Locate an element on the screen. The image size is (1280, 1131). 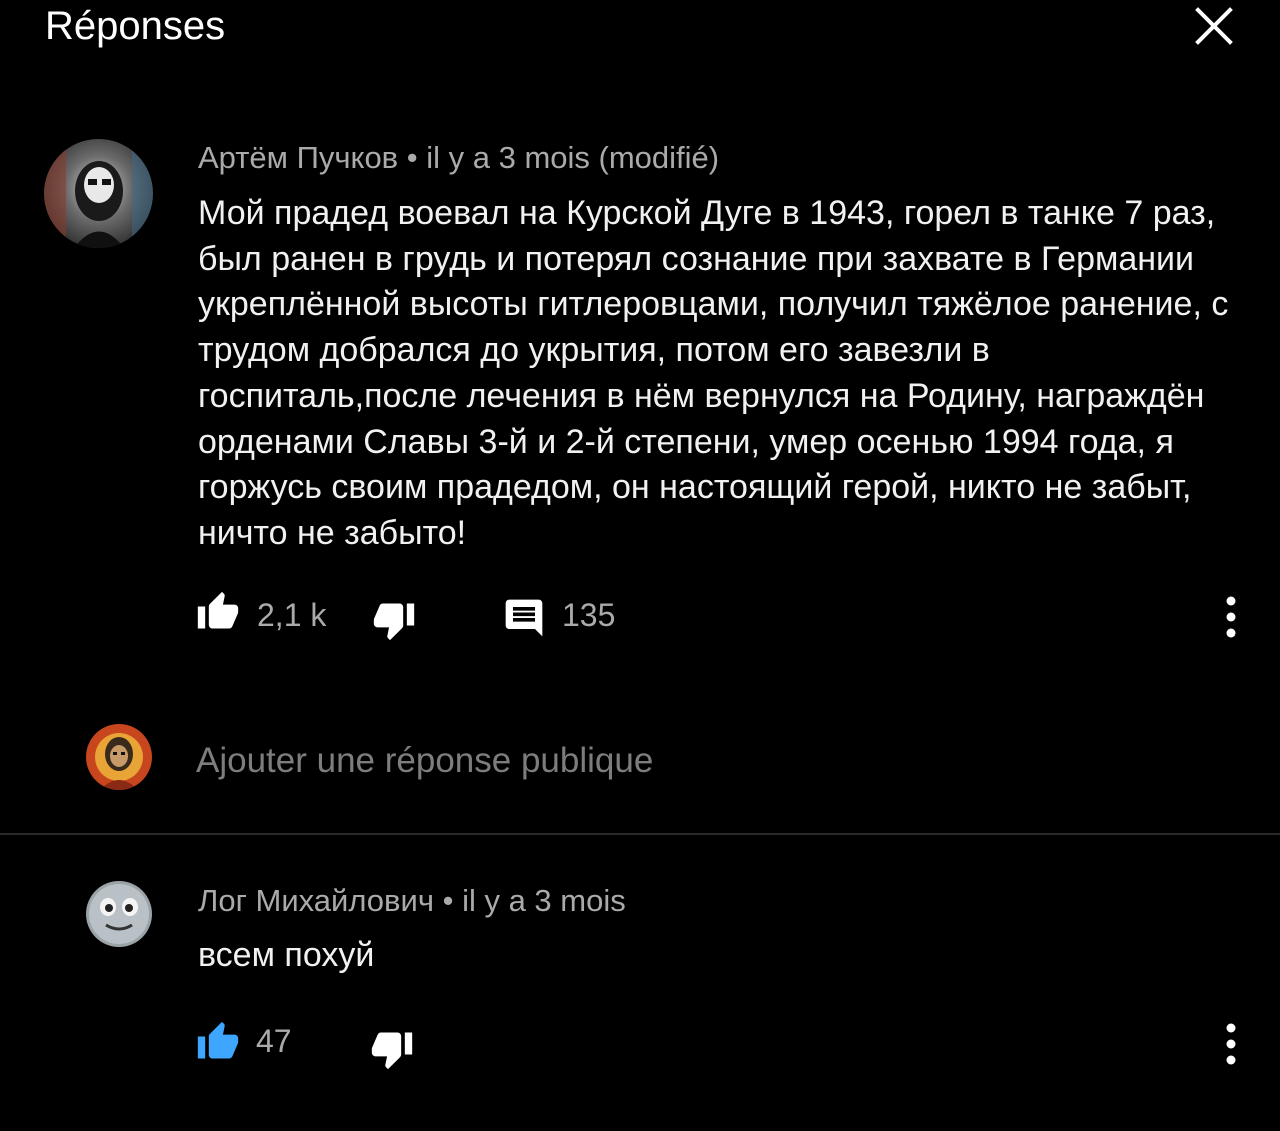
author-name: Лог Михайлович is located at coordinates (316, 900).